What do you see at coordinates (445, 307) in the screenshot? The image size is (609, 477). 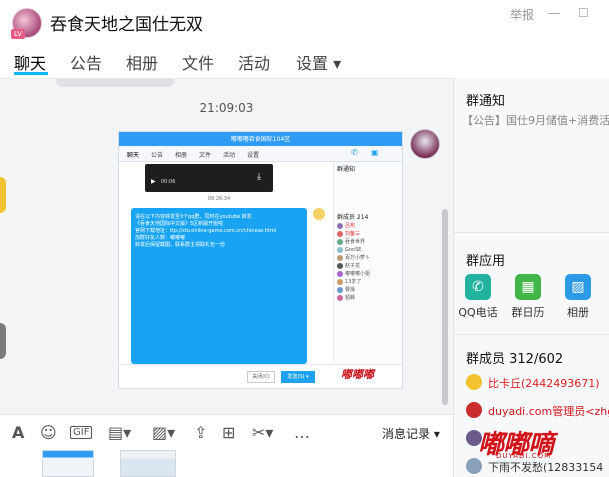 I see `chat-scrollbar` at bounding box center [445, 307].